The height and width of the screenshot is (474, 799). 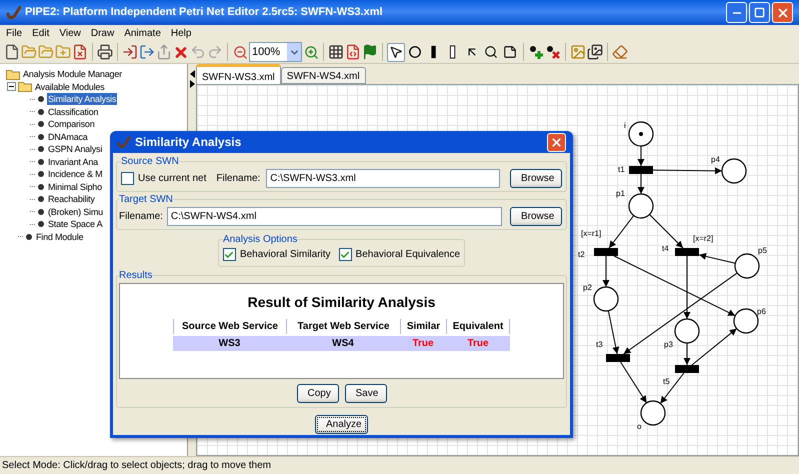 I want to click on tree-item: (Broken) Simu, so click(x=75, y=212).